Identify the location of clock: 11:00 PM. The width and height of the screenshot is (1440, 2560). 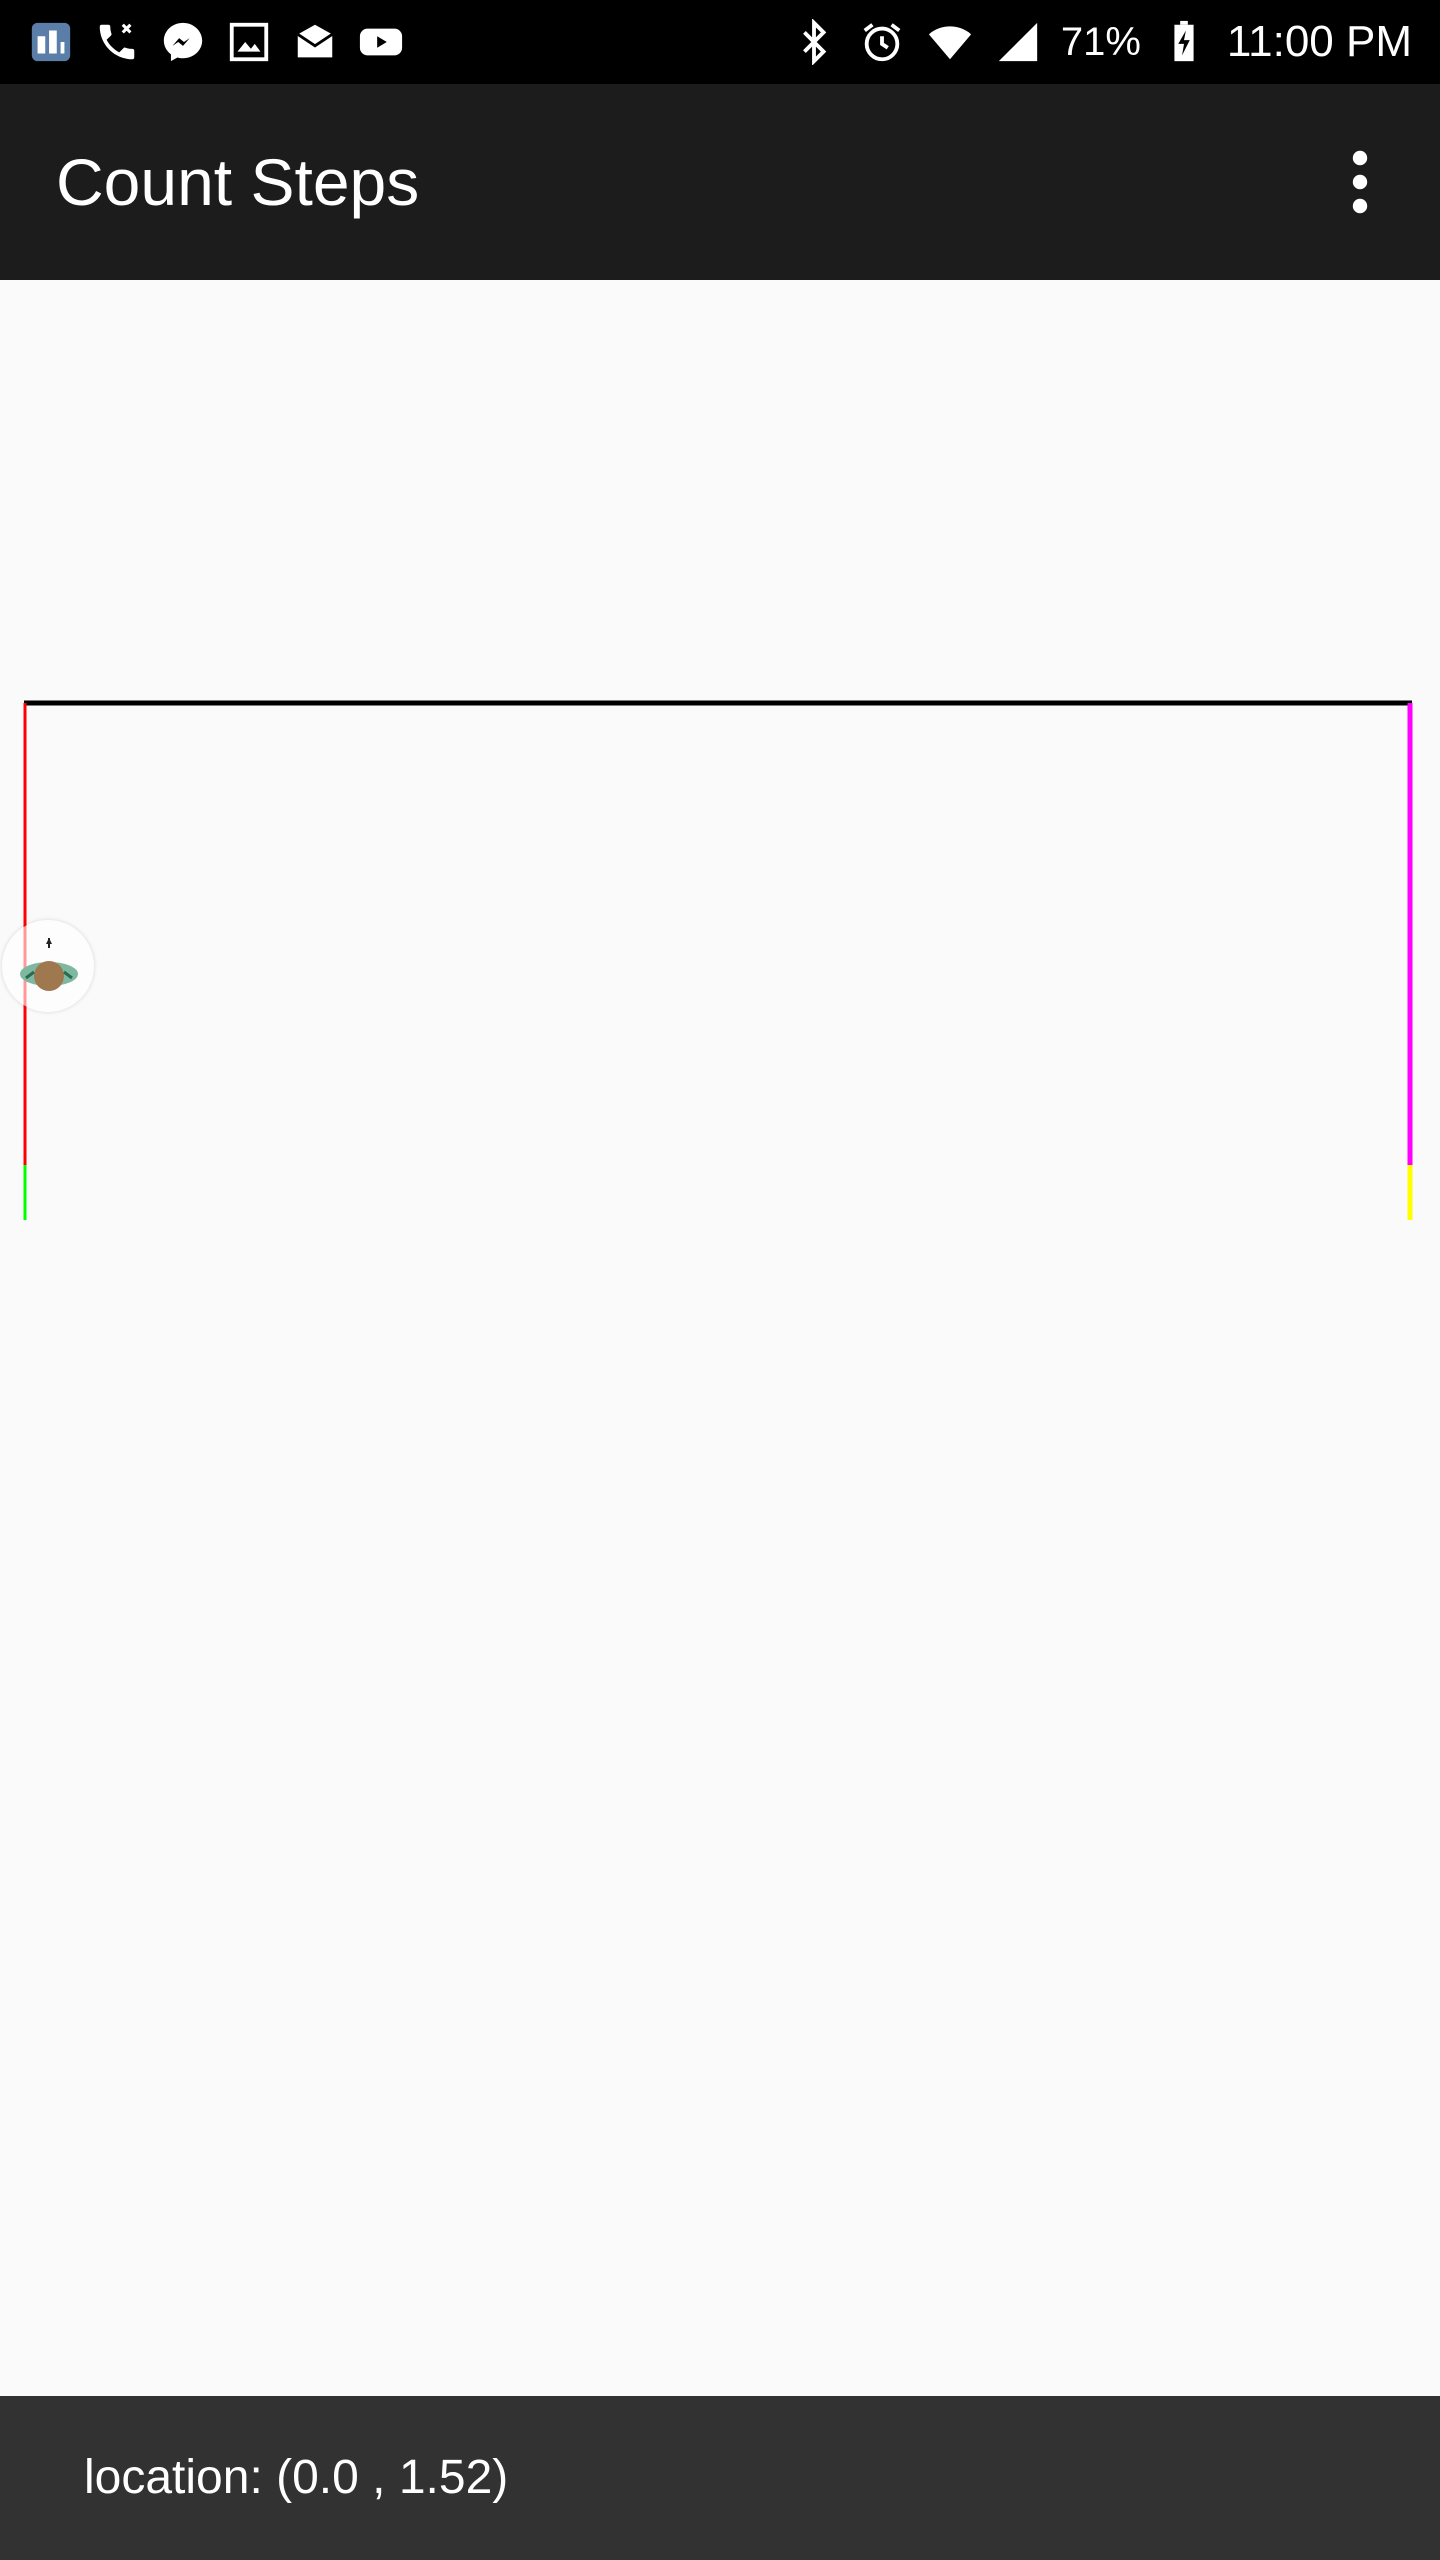
(1319, 41).